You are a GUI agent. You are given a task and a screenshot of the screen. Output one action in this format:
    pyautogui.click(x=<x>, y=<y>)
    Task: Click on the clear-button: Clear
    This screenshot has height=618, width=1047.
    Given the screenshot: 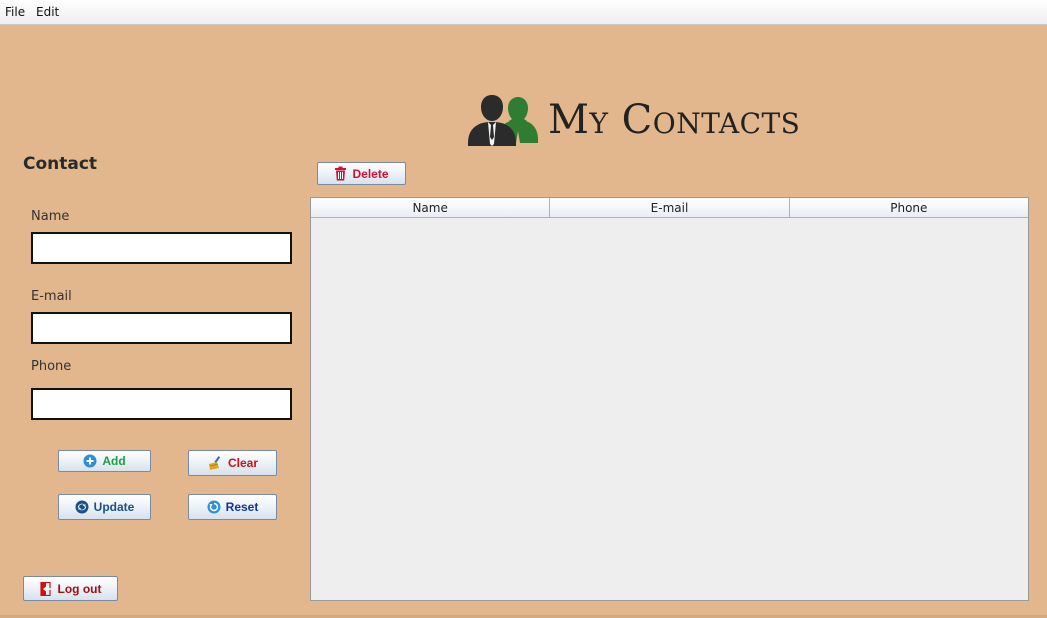 What is the action you would take?
    pyautogui.click(x=232, y=463)
    